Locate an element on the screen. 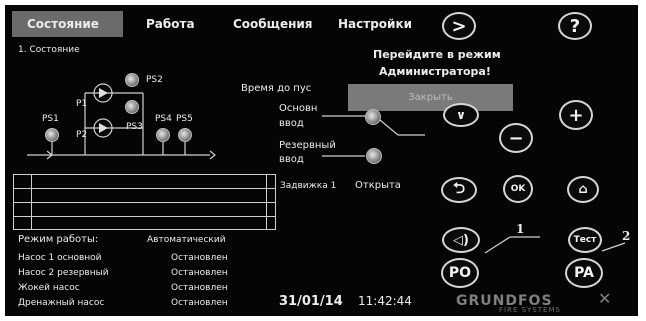  pump2-symbol is located at coordinates (103, 128).